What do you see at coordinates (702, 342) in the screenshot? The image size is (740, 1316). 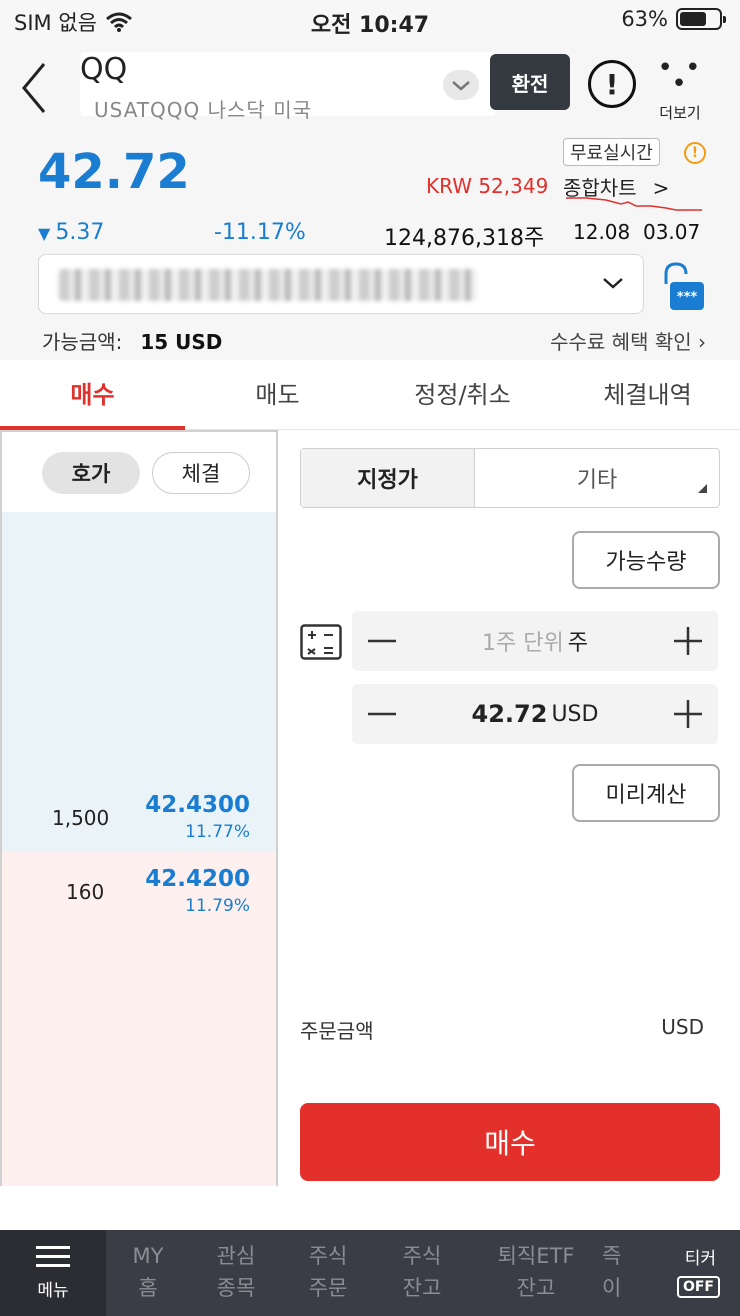 I see `chevron-right-icon: ›` at bounding box center [702, 342].